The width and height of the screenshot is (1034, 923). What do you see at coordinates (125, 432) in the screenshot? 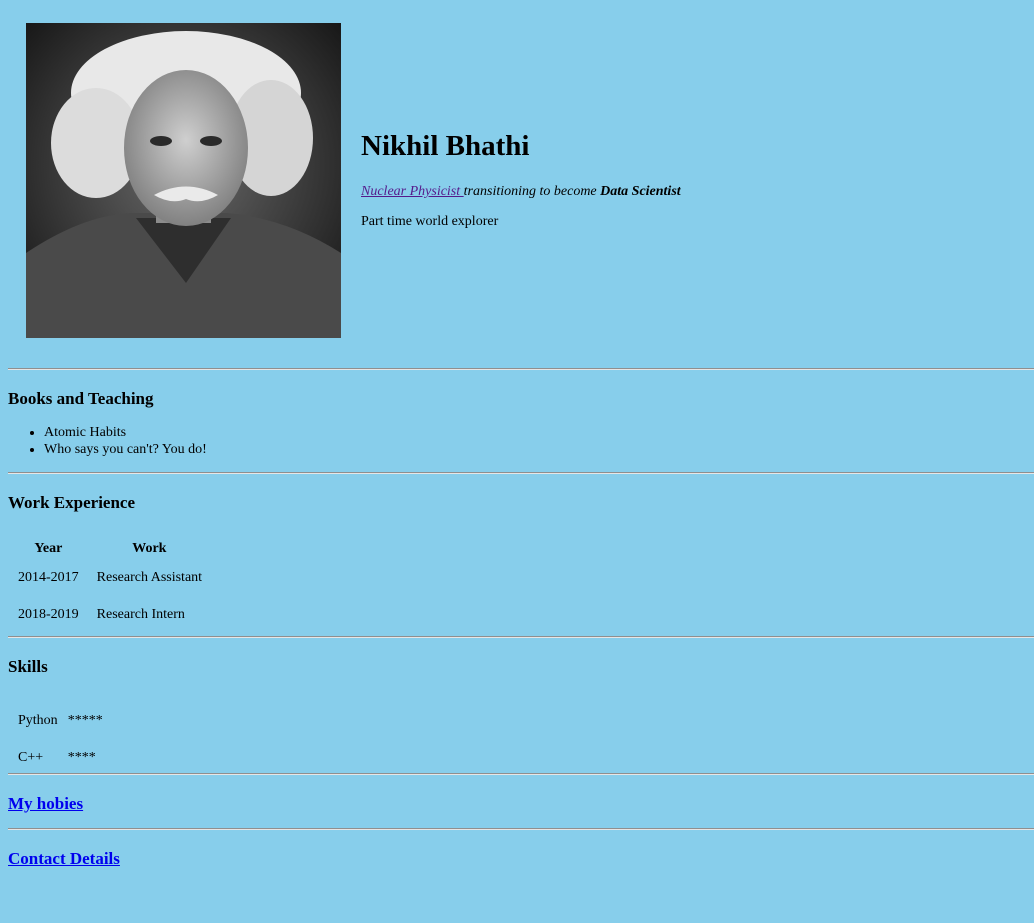
I see `list-item: Atomic Habits` at bounding box center [125, 432].